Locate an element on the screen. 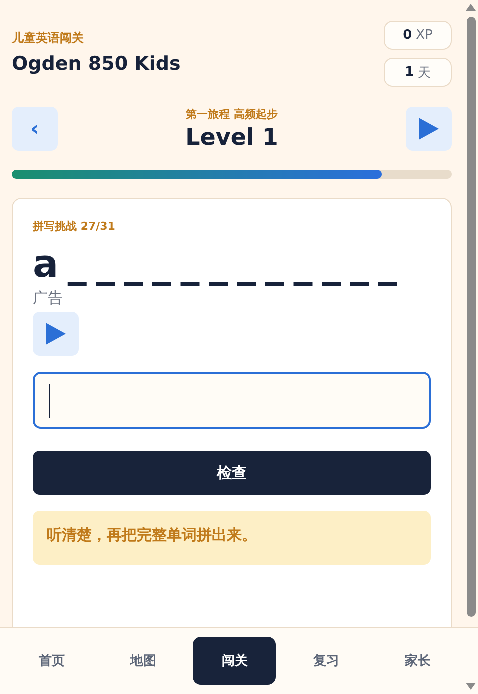 The image size is (478, 694). check-button: 检查 is located at coordinates (232, 473).